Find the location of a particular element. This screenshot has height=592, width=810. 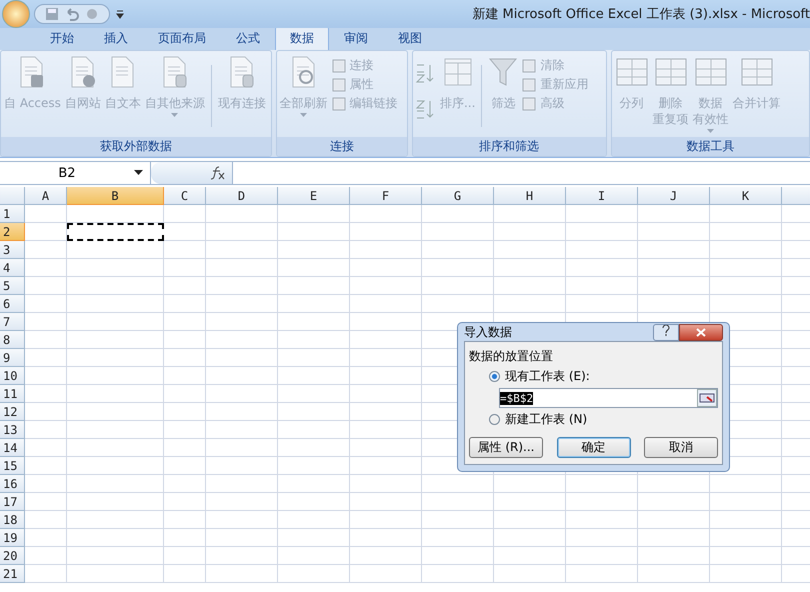

ribbon-tab: 公式 is located at coordinates (248, 38).